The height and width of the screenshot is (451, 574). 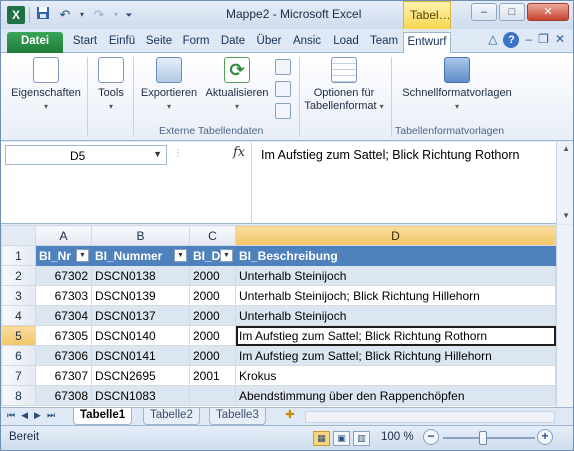 What do you see at coordinates (361, 438) in the screenshot?
I see `page-break-view-icon: ▥` at bounding box center [361, 438].